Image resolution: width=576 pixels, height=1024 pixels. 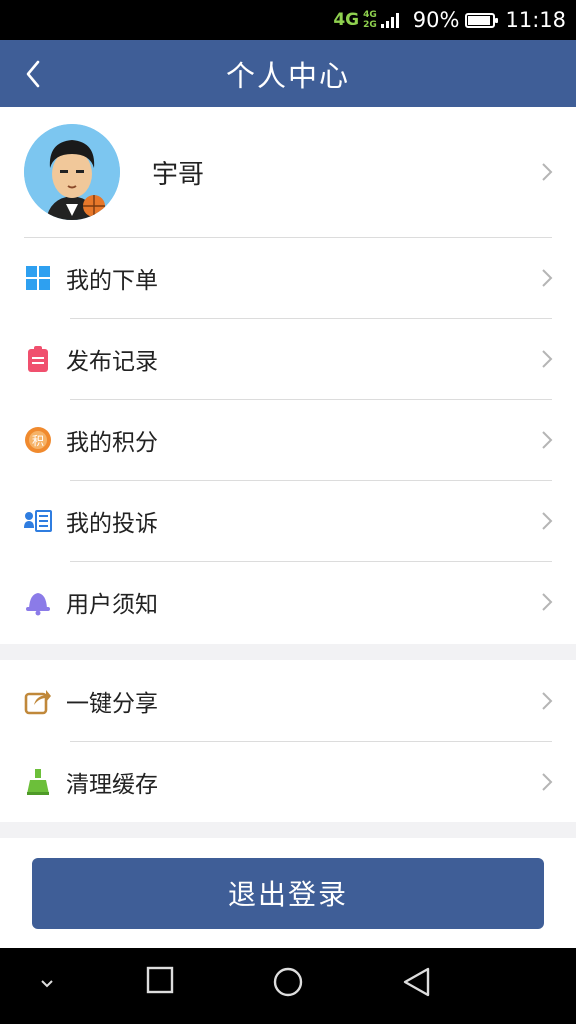 I want to click on network-type: 4G, so click(x=346, y=20).